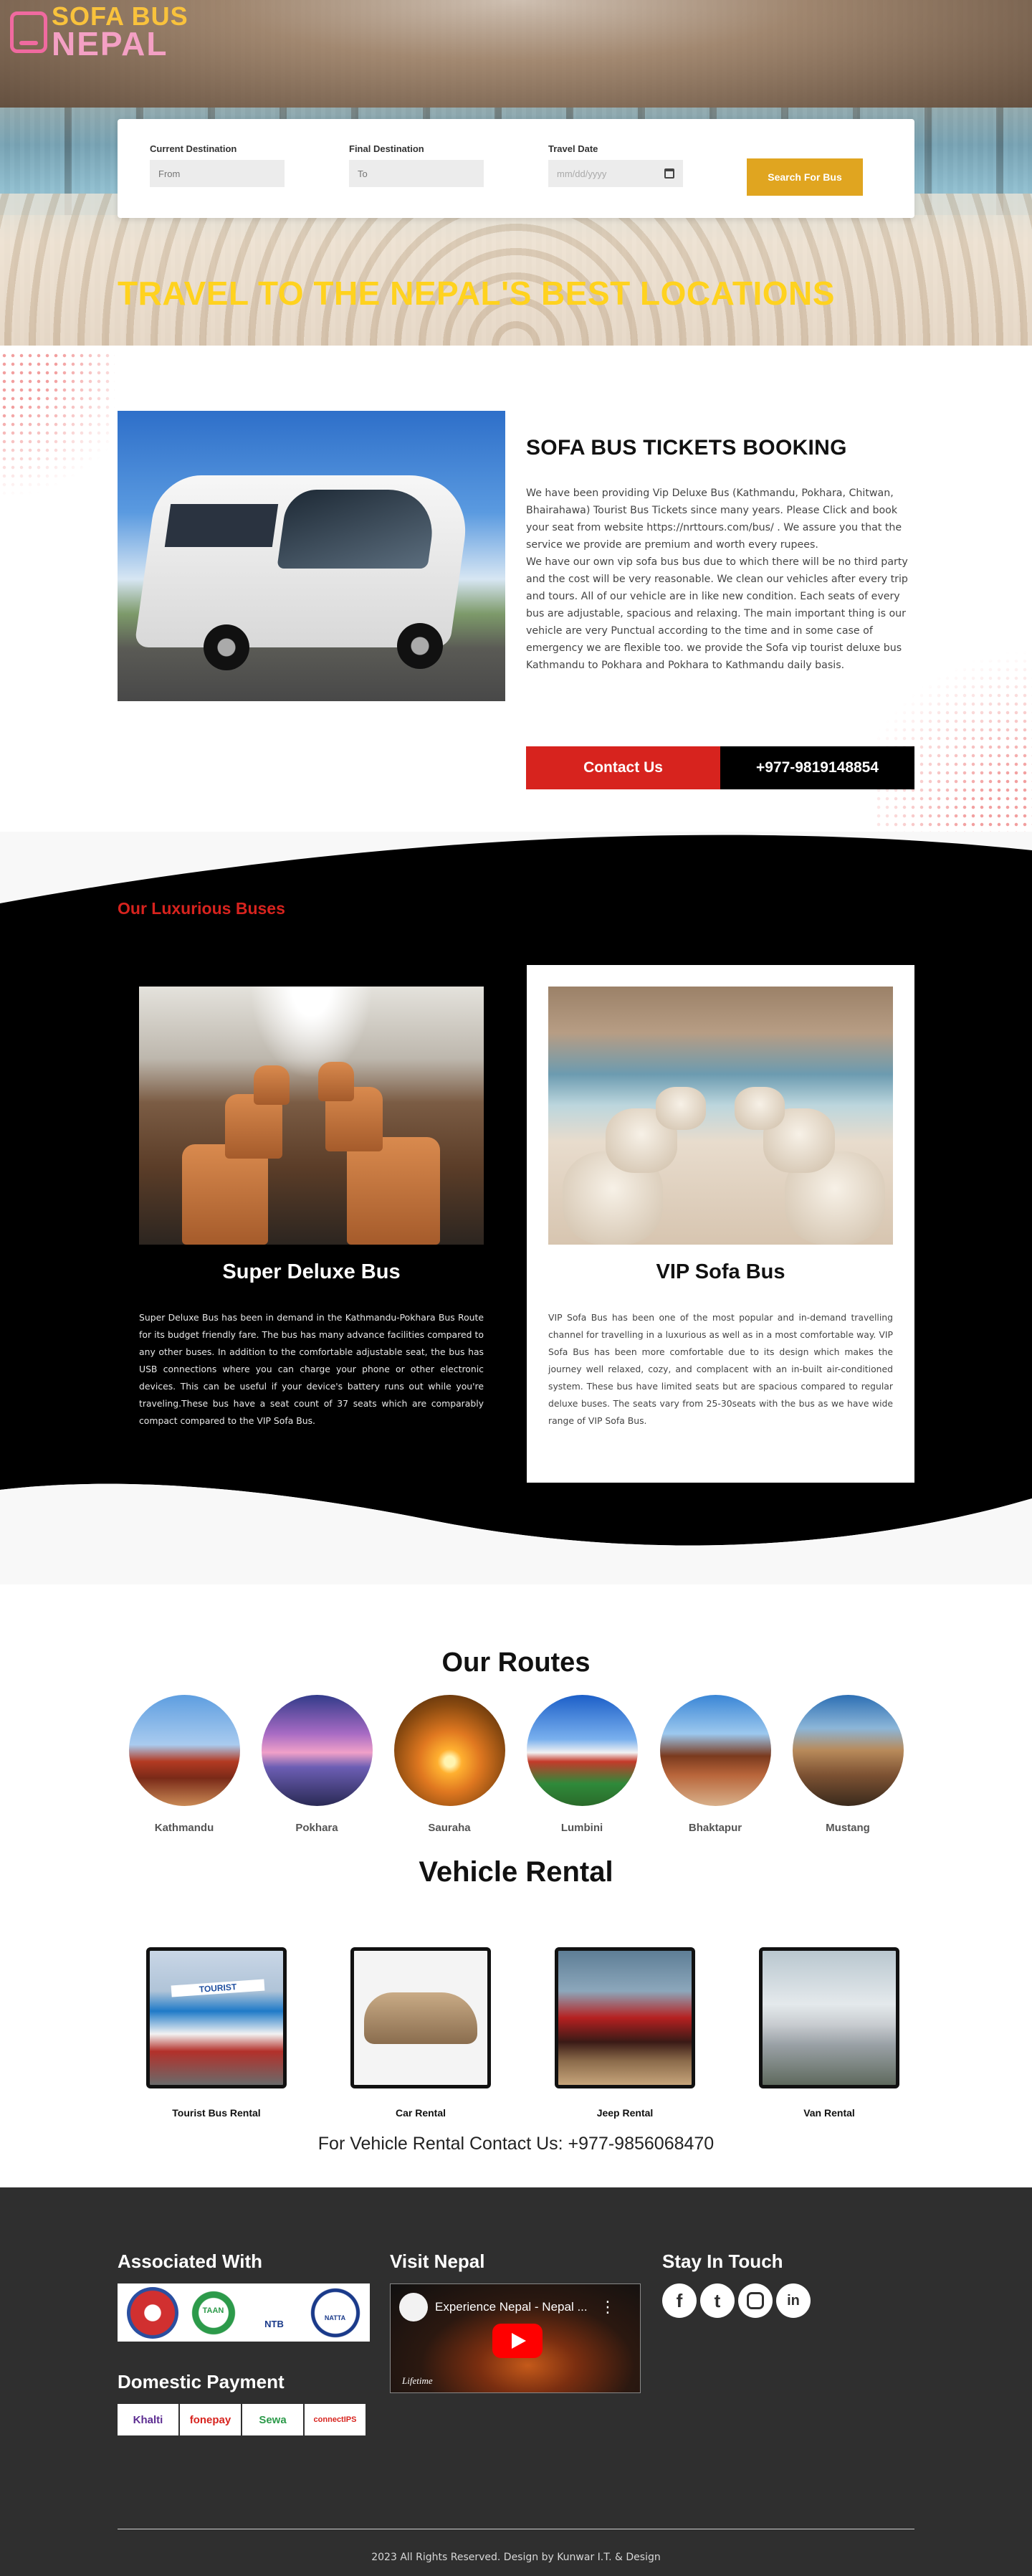  Describe the element at coordinates (686, 448) in the screenshot. I see `about-title: SOFA BUS TICKETS BOOKING` at that location.